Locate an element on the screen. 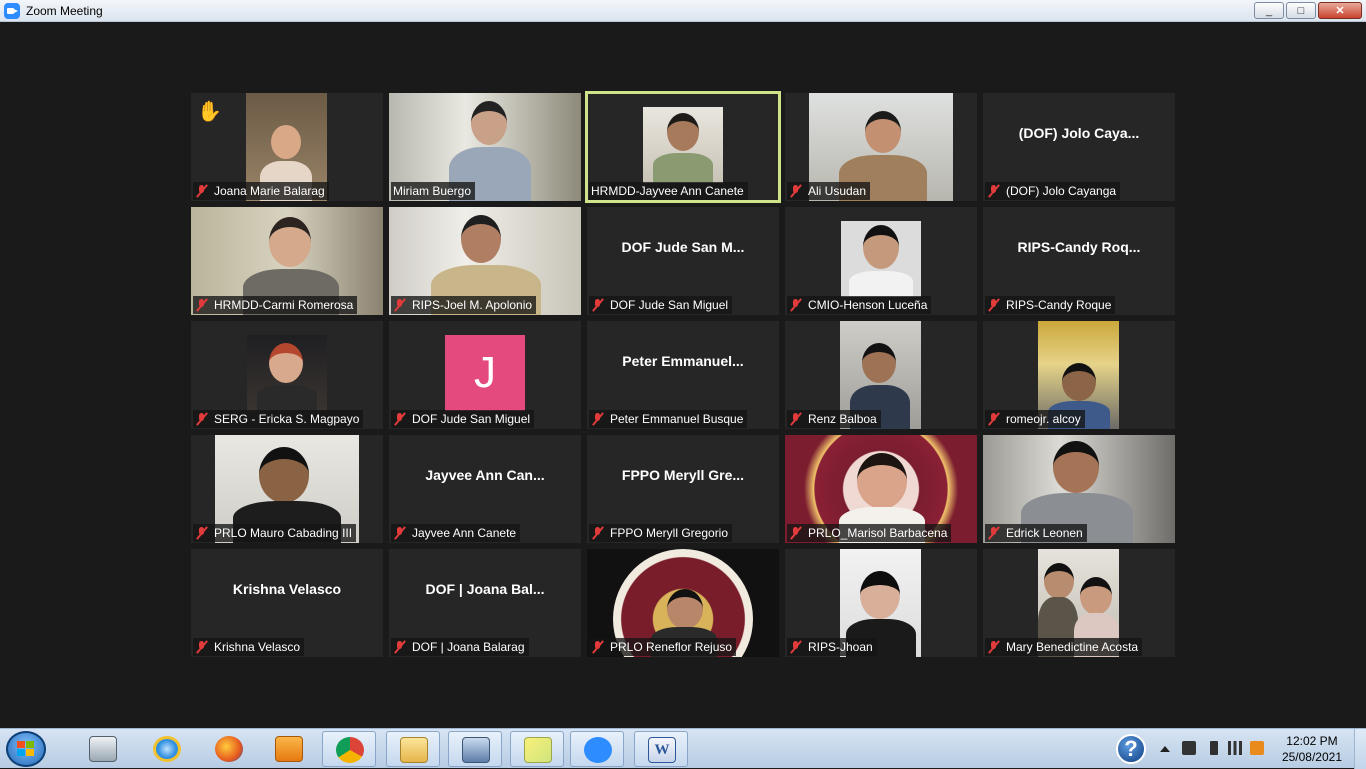  participant-tile: Jayvee Ann Can... Jayvee Ann Canete is located at coordinates (485, 489).